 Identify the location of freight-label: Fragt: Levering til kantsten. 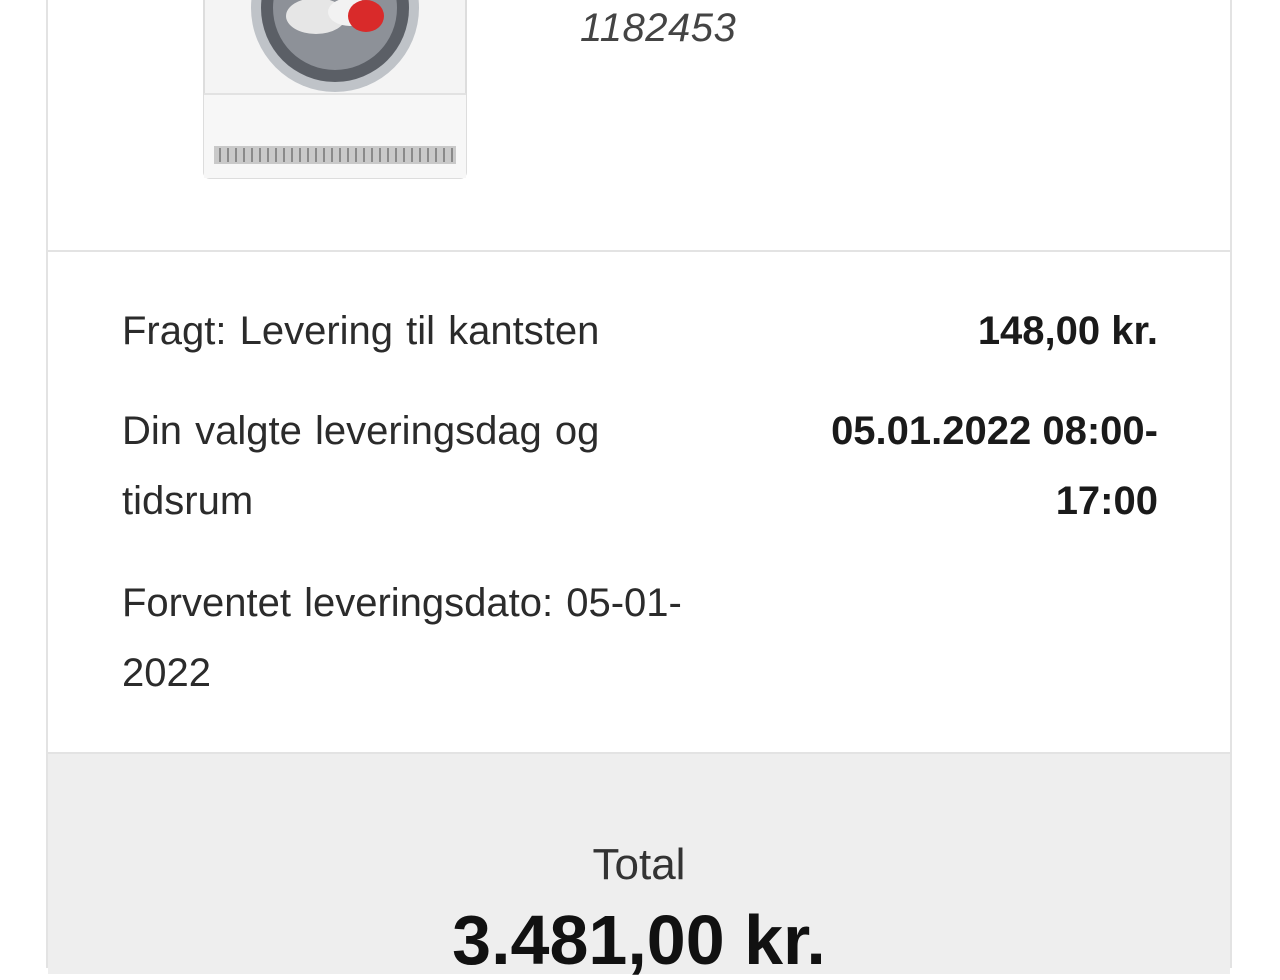
(361, 331).